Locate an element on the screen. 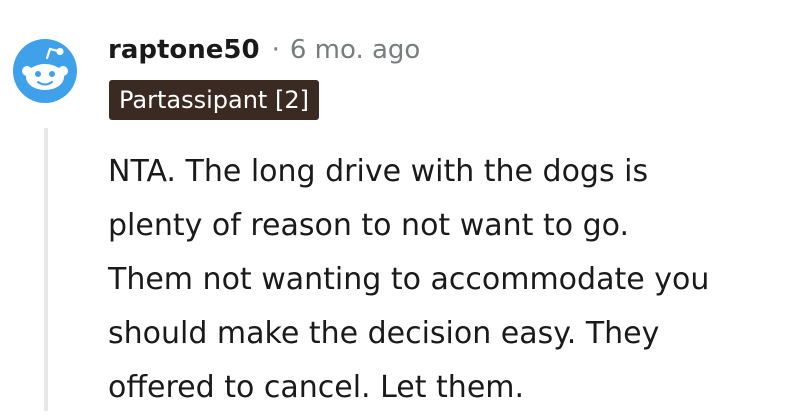 This screenshot has height=415, width=789. timestamp-link: 6 mo. ago is located at coordinates (355, 50).